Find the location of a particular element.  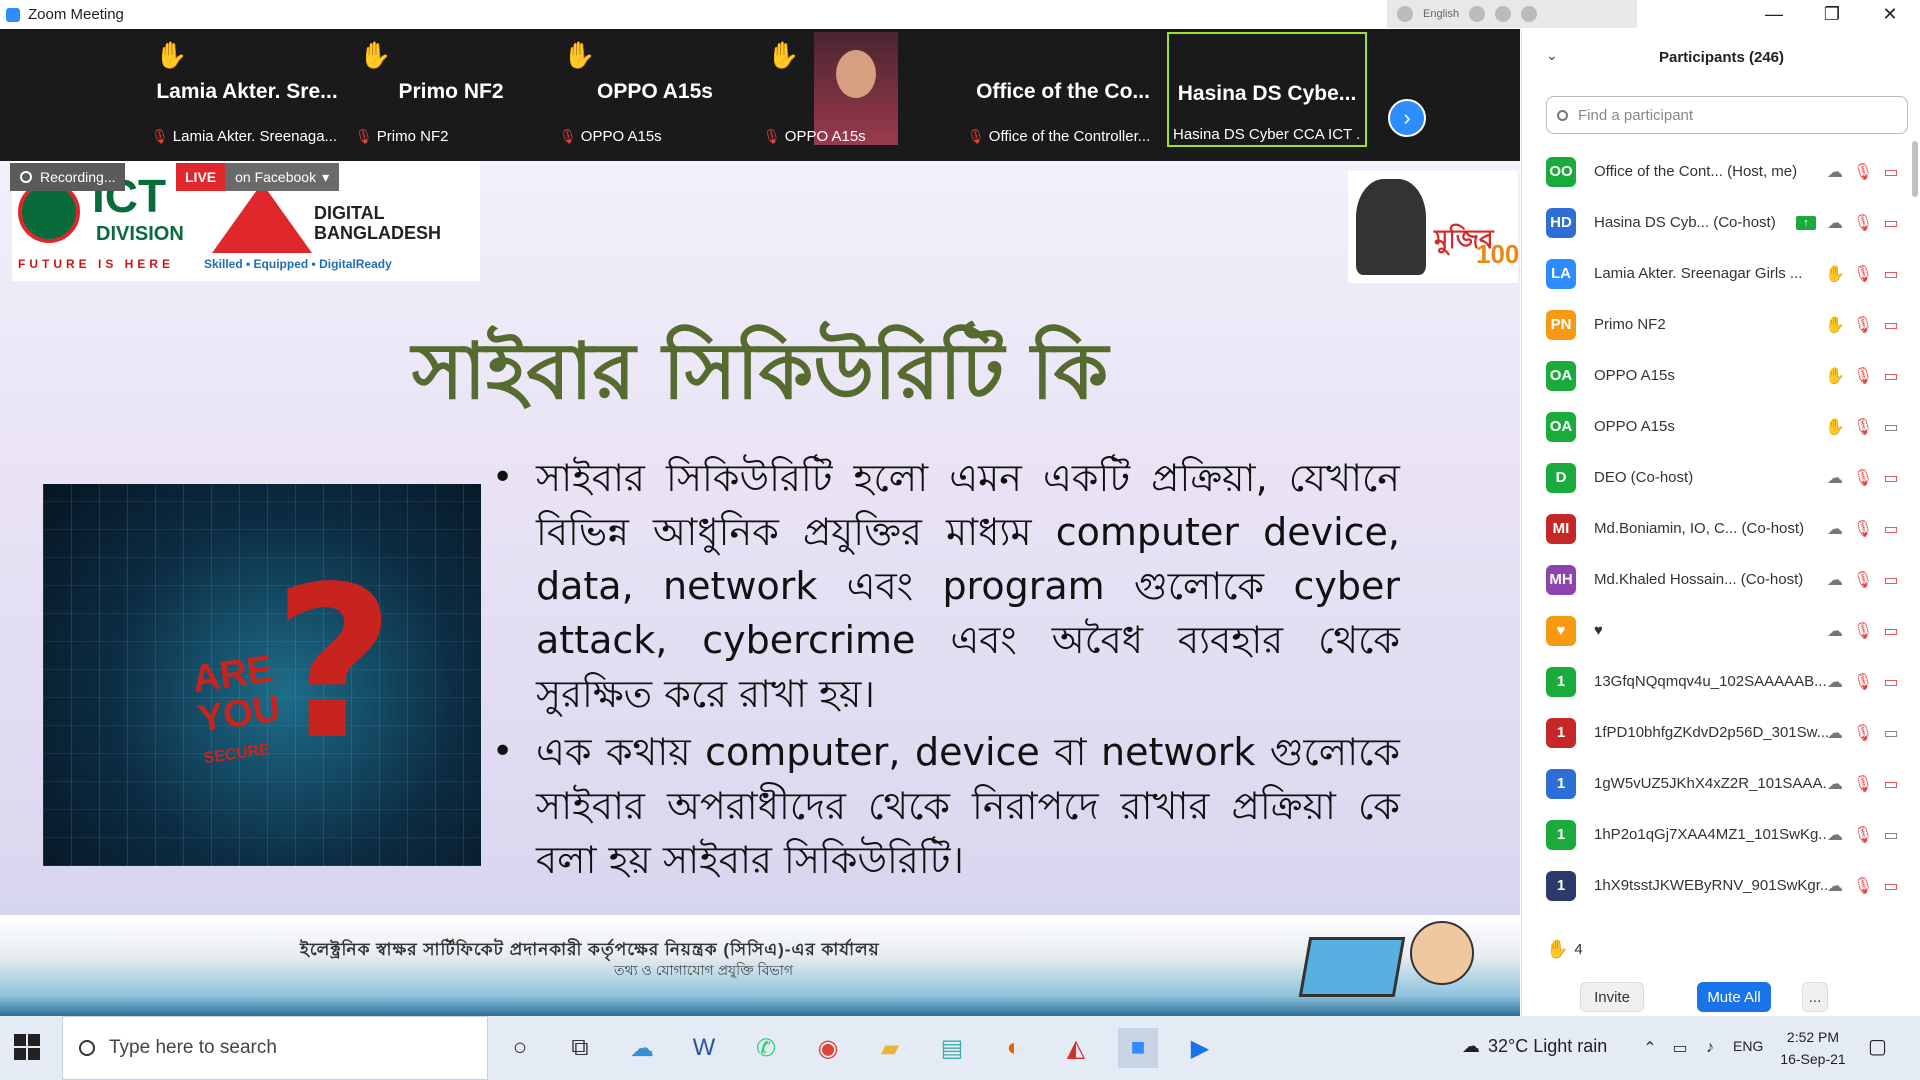

avatar: MI is located at coordinates (1561, 528).